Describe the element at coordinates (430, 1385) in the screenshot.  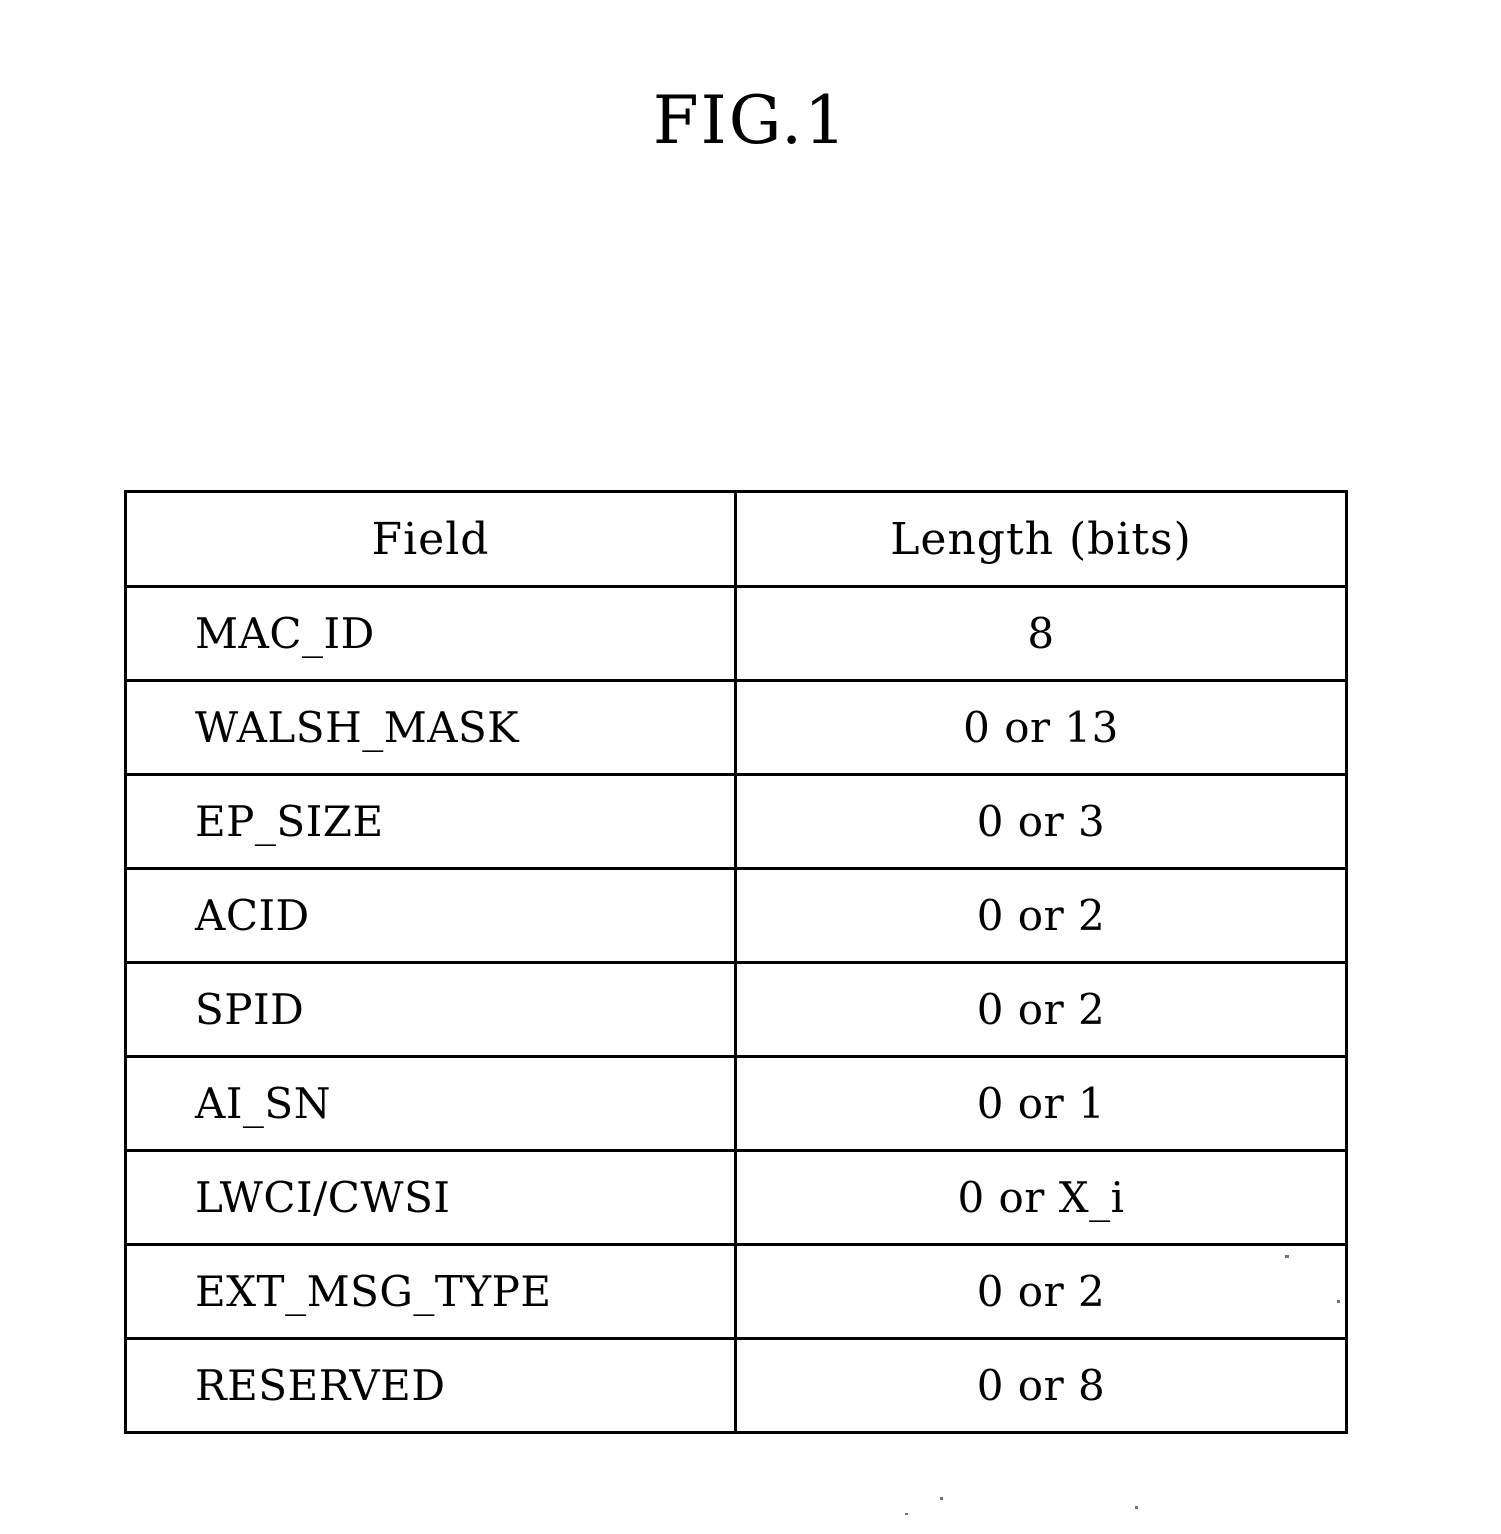
I see `cell-field-name: RESERVED` at that location.